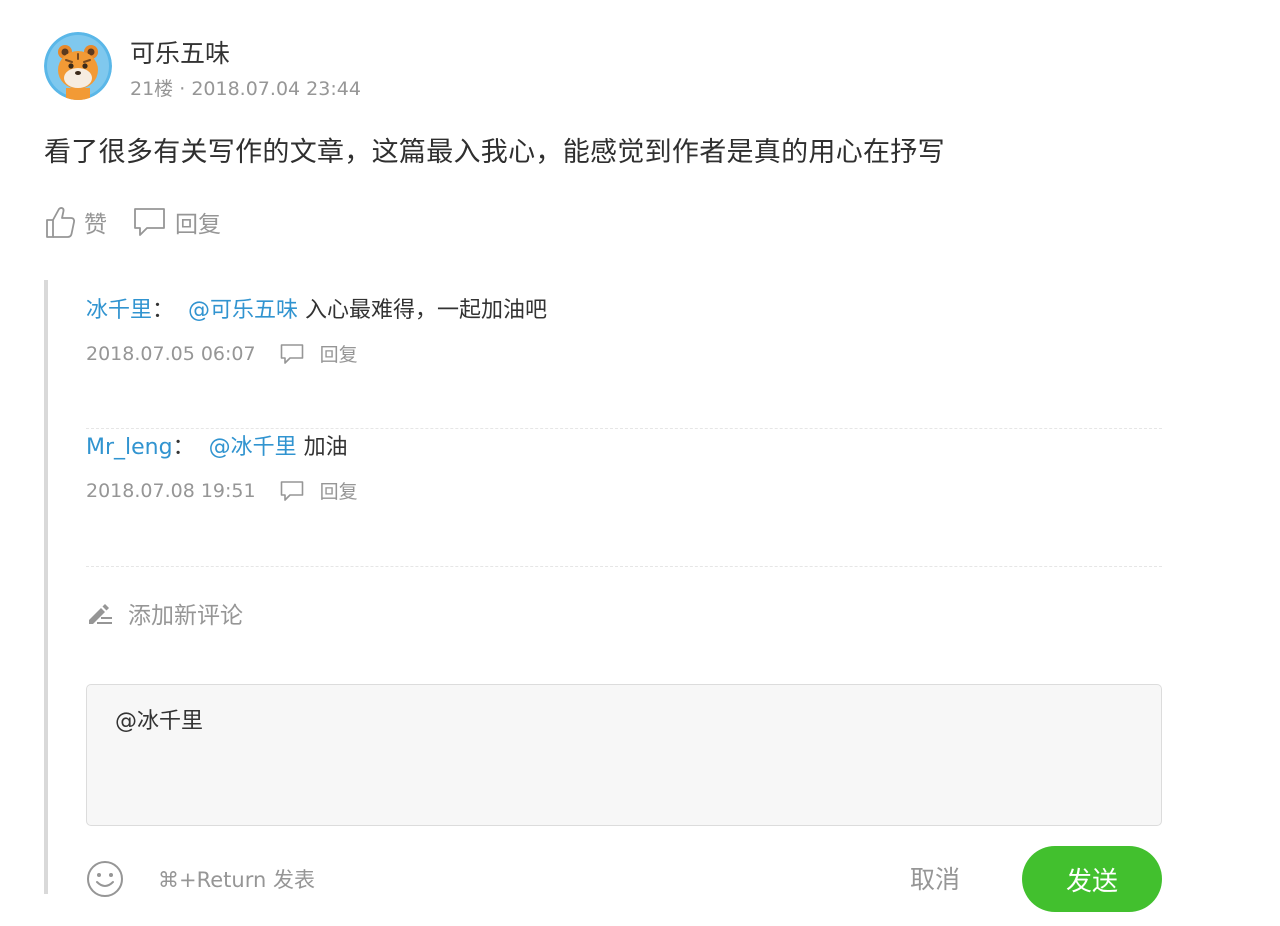 The height and width of the screenshot is (926, 1280). What do you see at coordinates (105, 879) in the screenshot?
I see `emoji-icon` at bounding box center [105, 879].